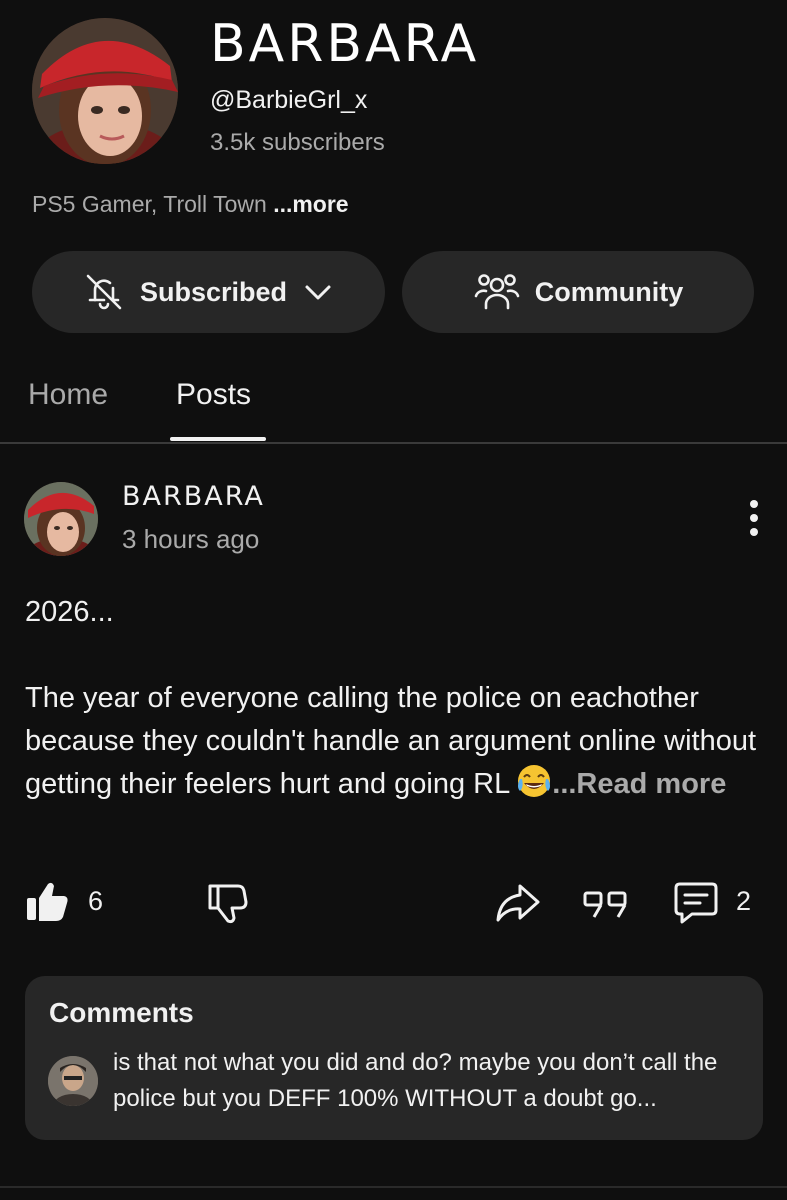 Image resolution: width=787 pixels, height=1200 pixels. I want to click on tabs-divider, so click(393, 443).